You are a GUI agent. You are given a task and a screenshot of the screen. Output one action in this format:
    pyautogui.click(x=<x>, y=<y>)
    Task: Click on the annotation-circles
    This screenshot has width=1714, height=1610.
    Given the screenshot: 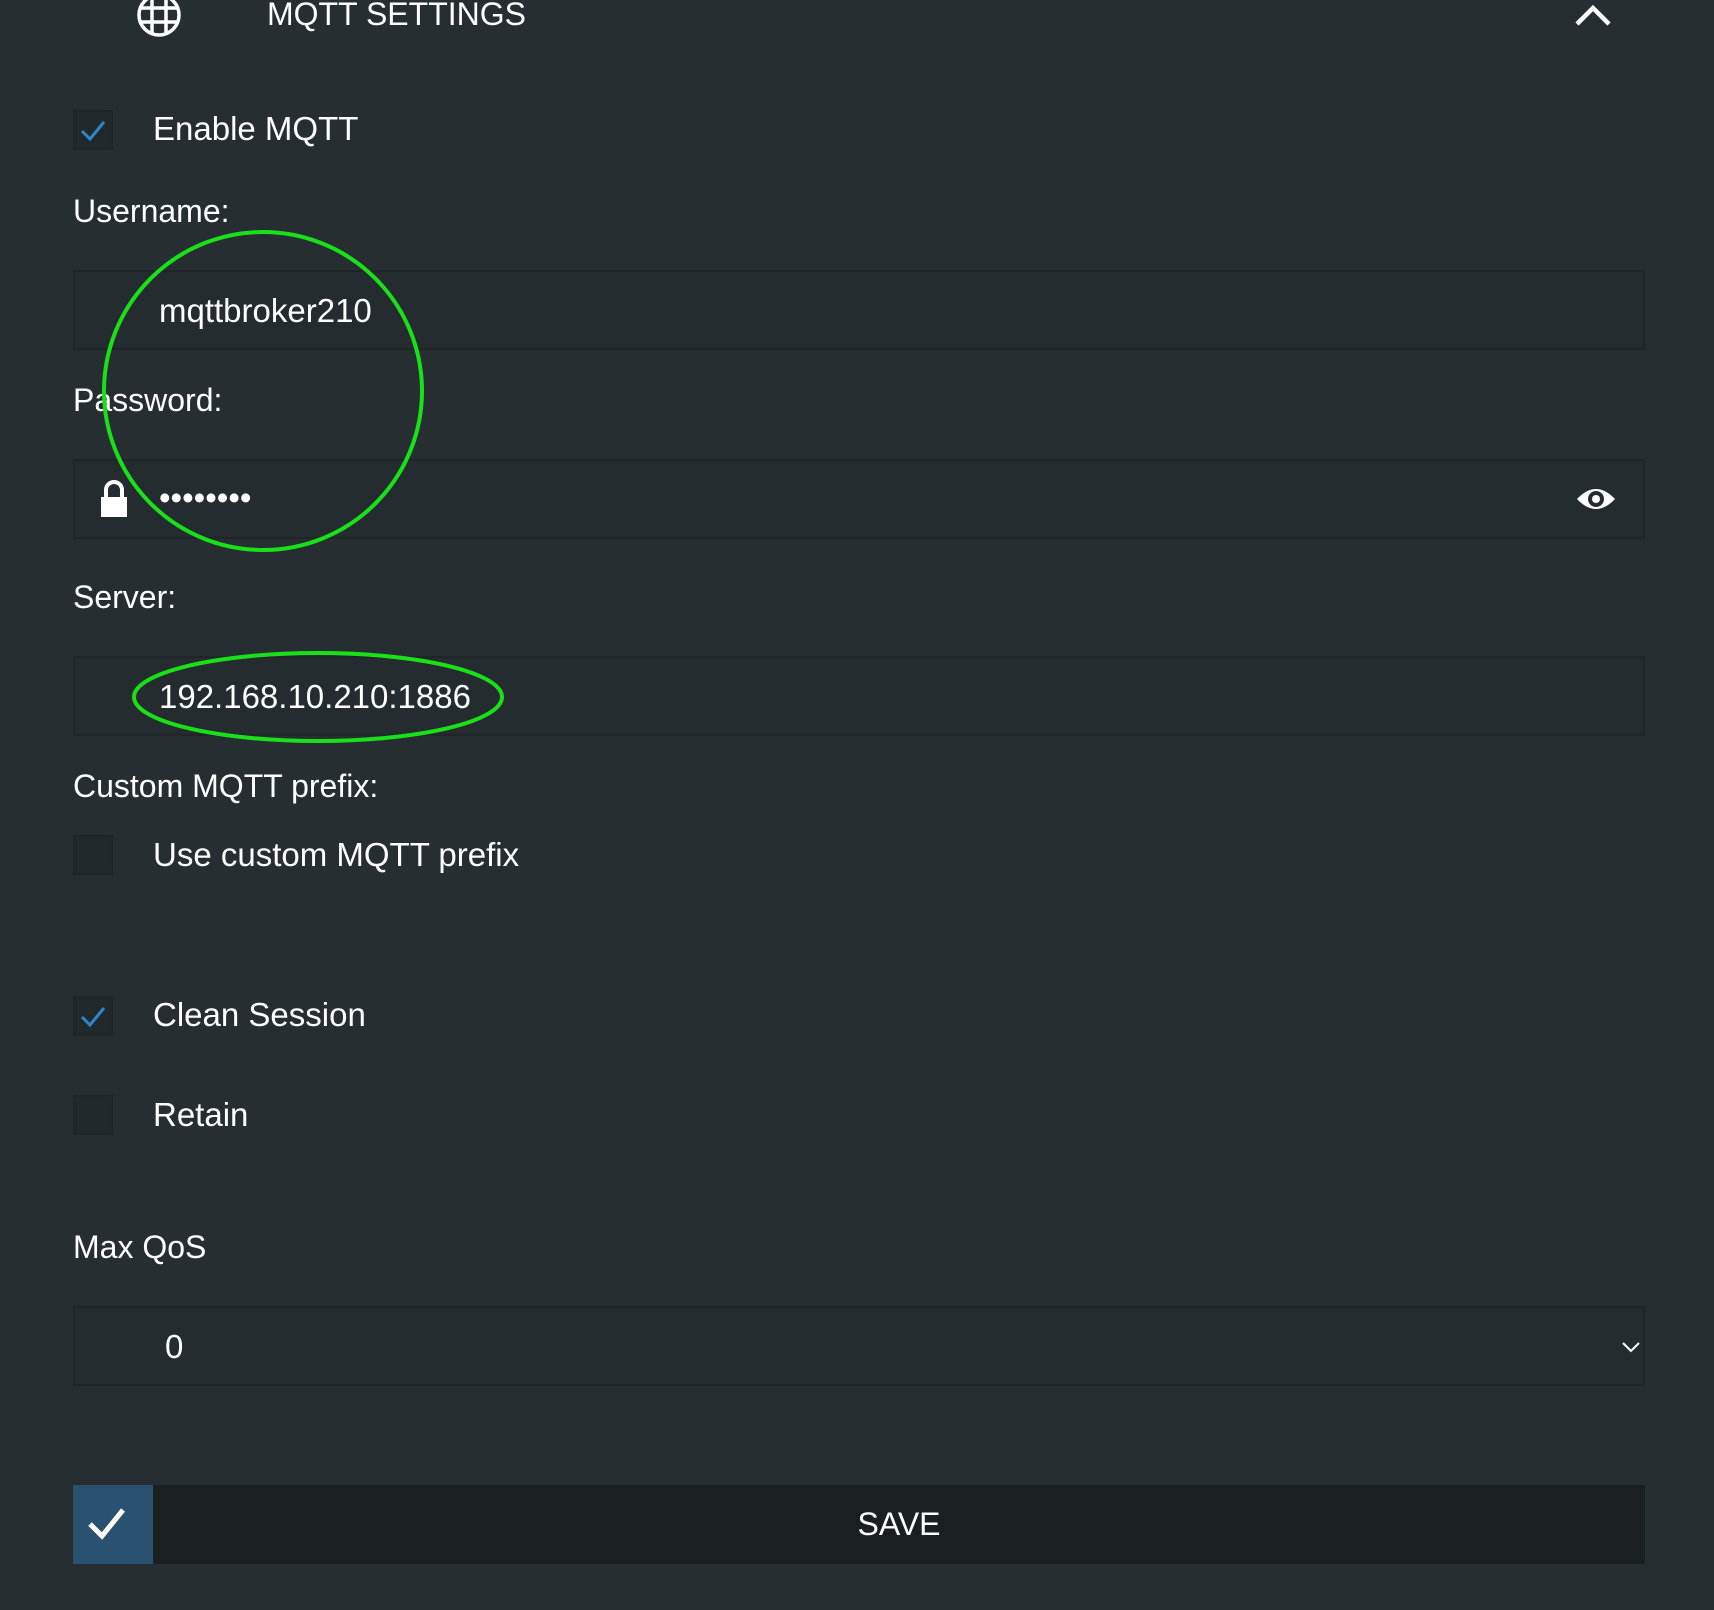 What is the action you would take?
    pyautogui.click(x=303, y=486)
    